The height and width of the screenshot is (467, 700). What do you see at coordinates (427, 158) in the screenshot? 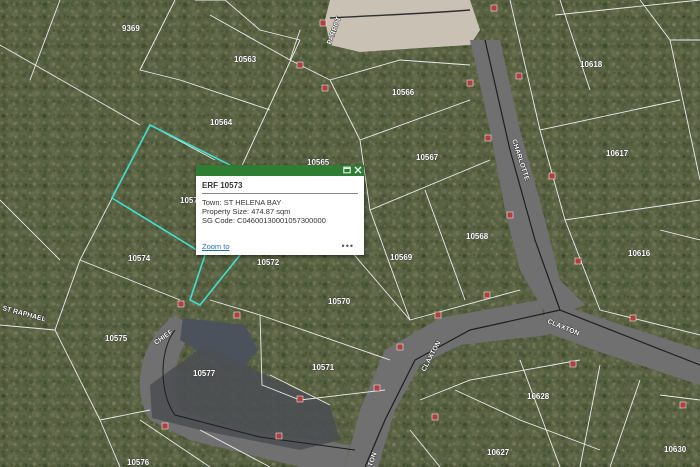
I see `erf-label: 10567` at bounding box center [427, 158].